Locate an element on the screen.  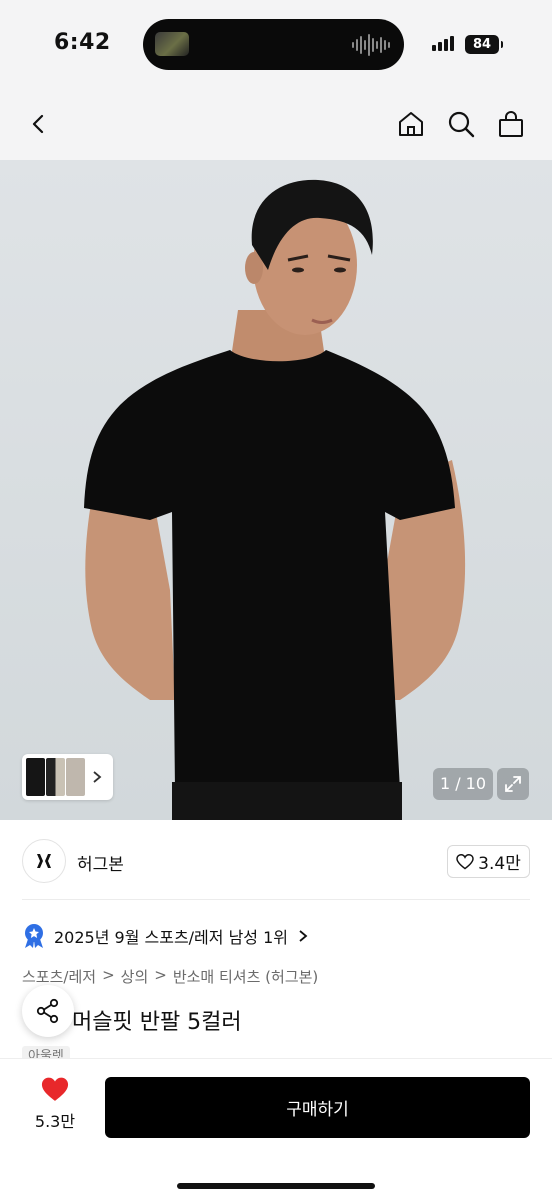
brand-like-button: 3.4만 is located at coordinates (488, 861).